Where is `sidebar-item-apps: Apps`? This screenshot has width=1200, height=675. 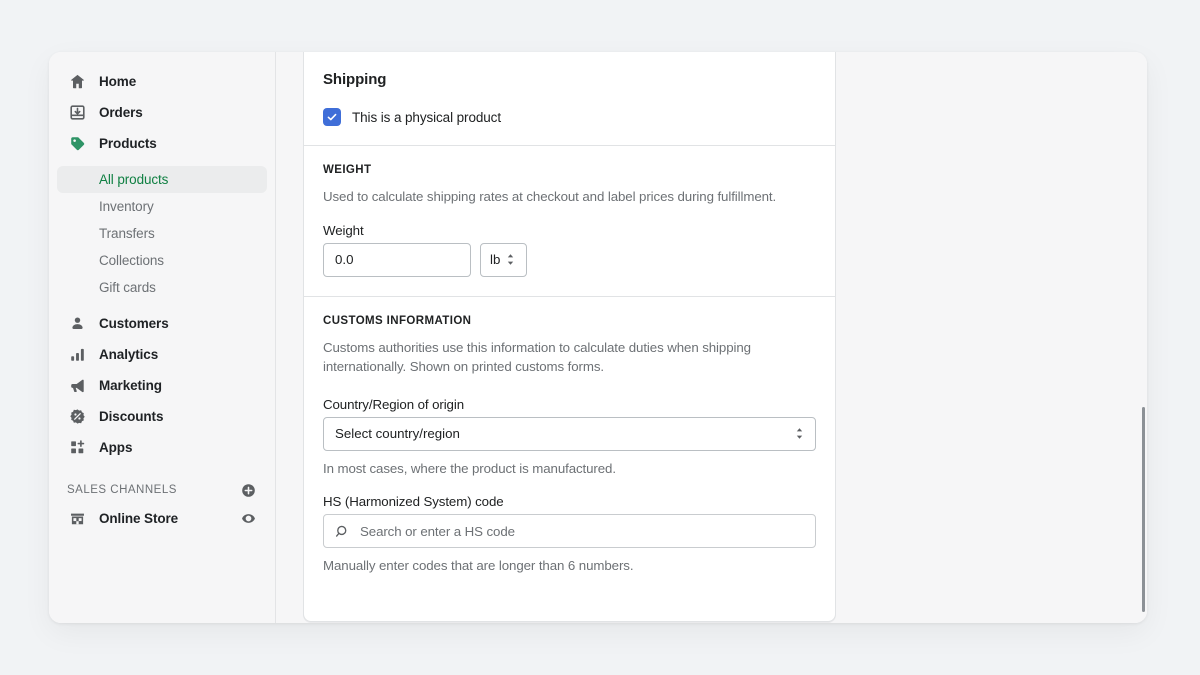 sidebar-item-apps: Apps is located at coordinates (162, 447).